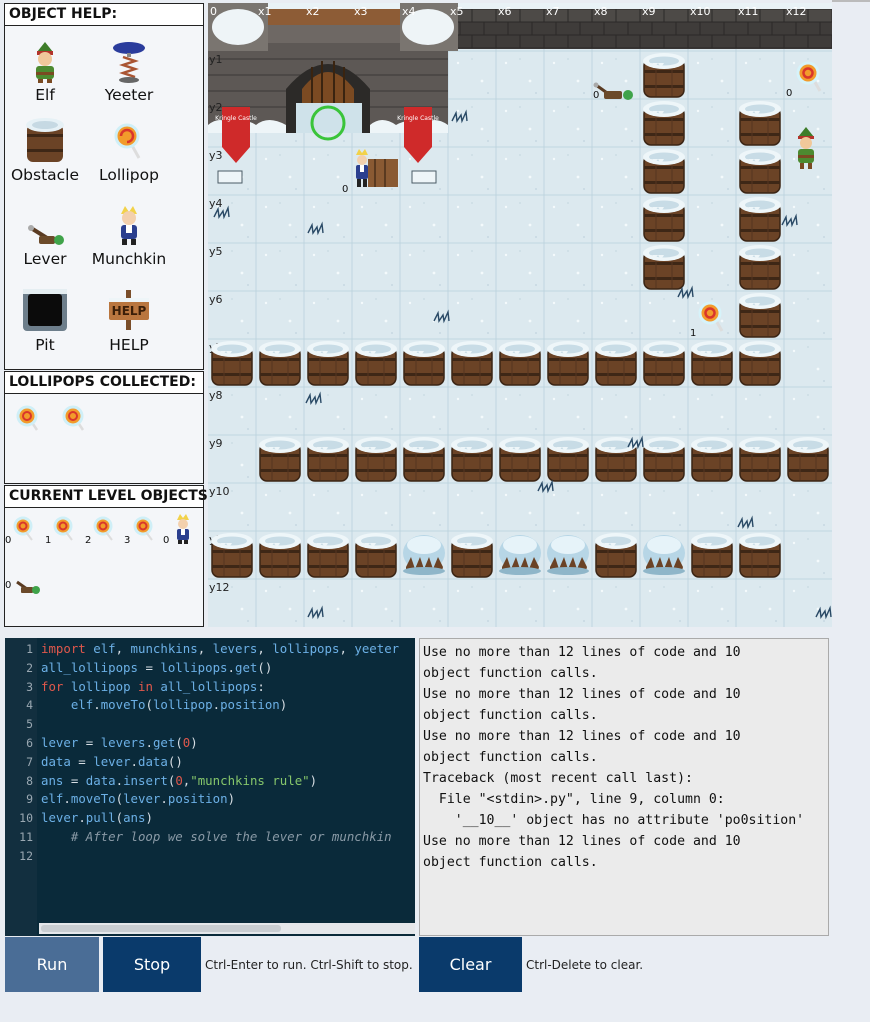 The image size is (870, 1022). I want to click on code-line: ans = data.insert(0,"munchkins rule"), so click(179, 780).